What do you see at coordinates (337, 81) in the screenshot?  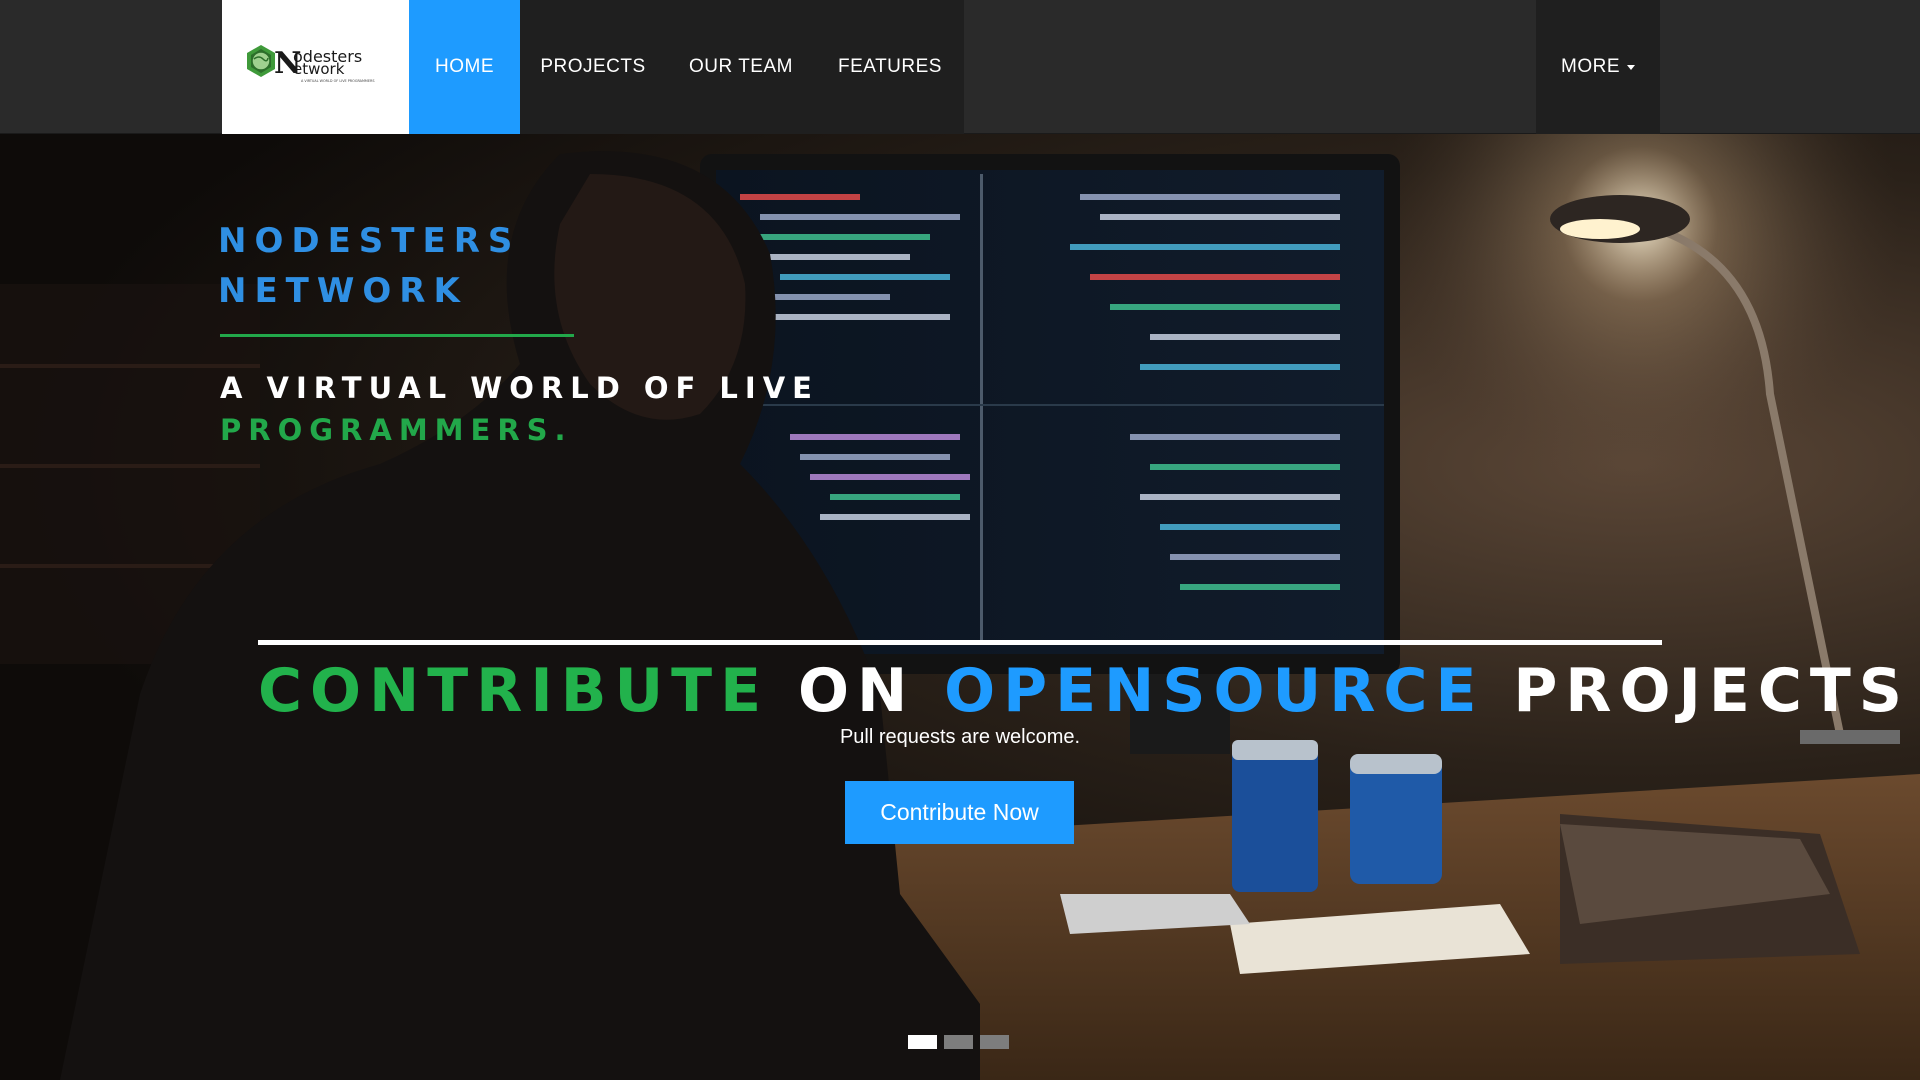 I see `svg-text:A VIRTUAL WORLD OF LIVE PROGRA: A VIRTUAL WORLD OF LIVE PROGRAMMERS` at bounding box center [337, 81].